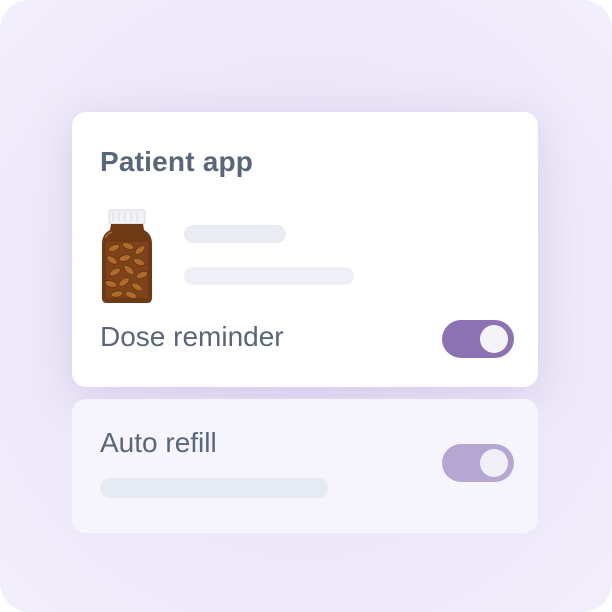  Describe the element at coordinates (235, 234) in the screenshot. I see `placeholder-line-short` at that location.